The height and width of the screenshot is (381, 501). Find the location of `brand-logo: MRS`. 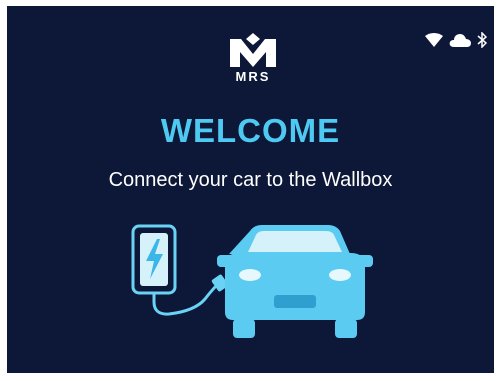

brand-logo: MRS is located at coordinates (253, 60).